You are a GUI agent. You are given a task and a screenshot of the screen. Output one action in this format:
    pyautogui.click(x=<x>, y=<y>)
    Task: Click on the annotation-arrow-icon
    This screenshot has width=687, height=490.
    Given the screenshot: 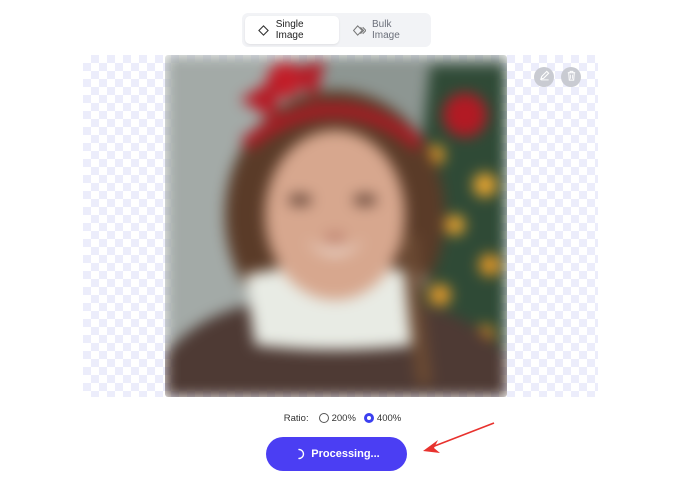 What is the action you would take?
    pyautogui.click(x=459, y=437)
    